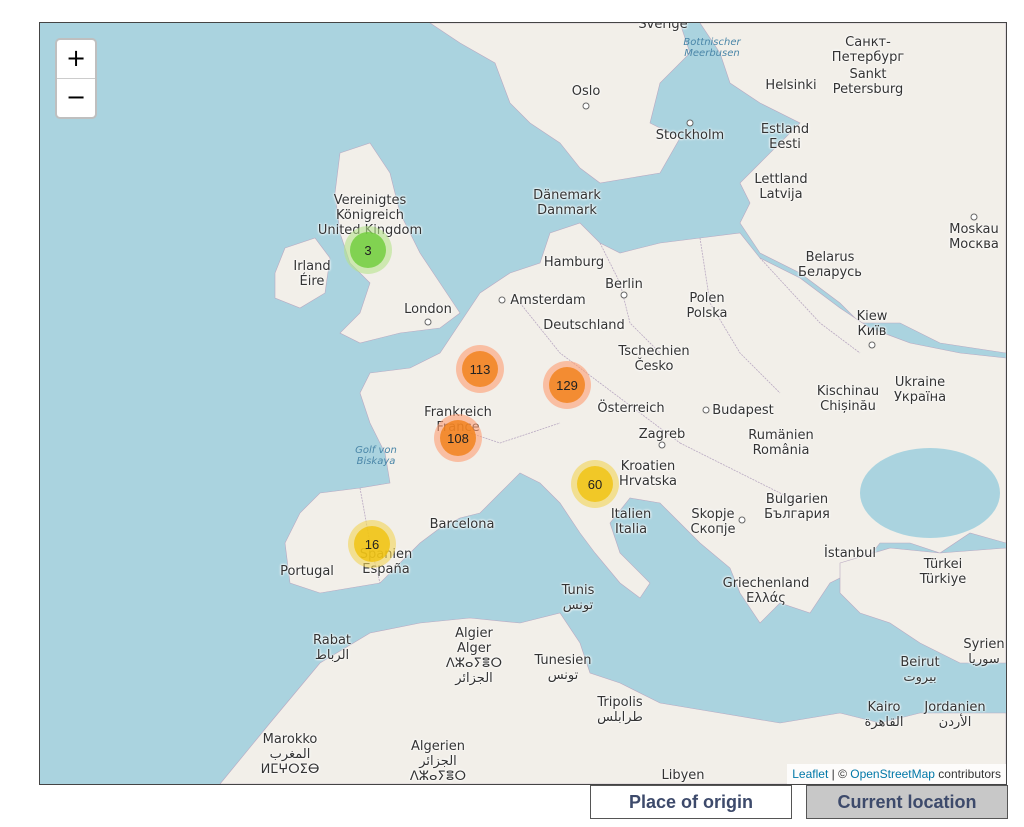 The height and width of the screenshot is (827, 1024). I want to click on label-beirut: Beirut بيروت, so click(920, 670).